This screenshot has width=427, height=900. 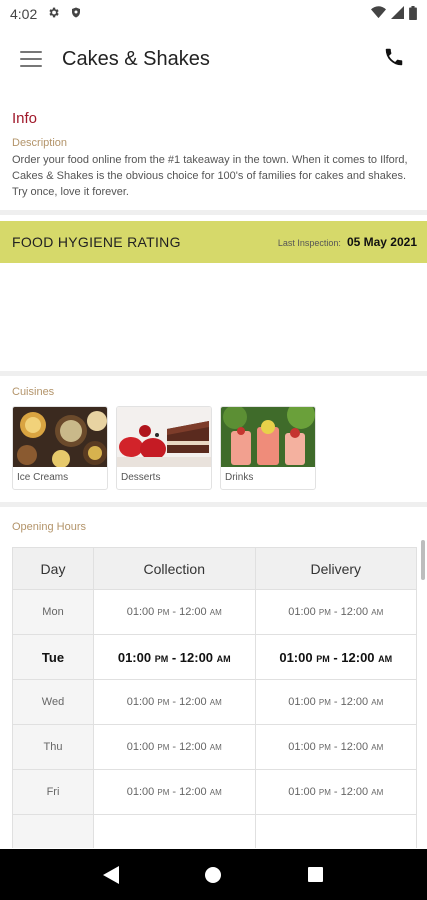 What do you see at coordinates (53, 831) in the screenshot?
I see `day-cell` at bounding box center [53, 831].